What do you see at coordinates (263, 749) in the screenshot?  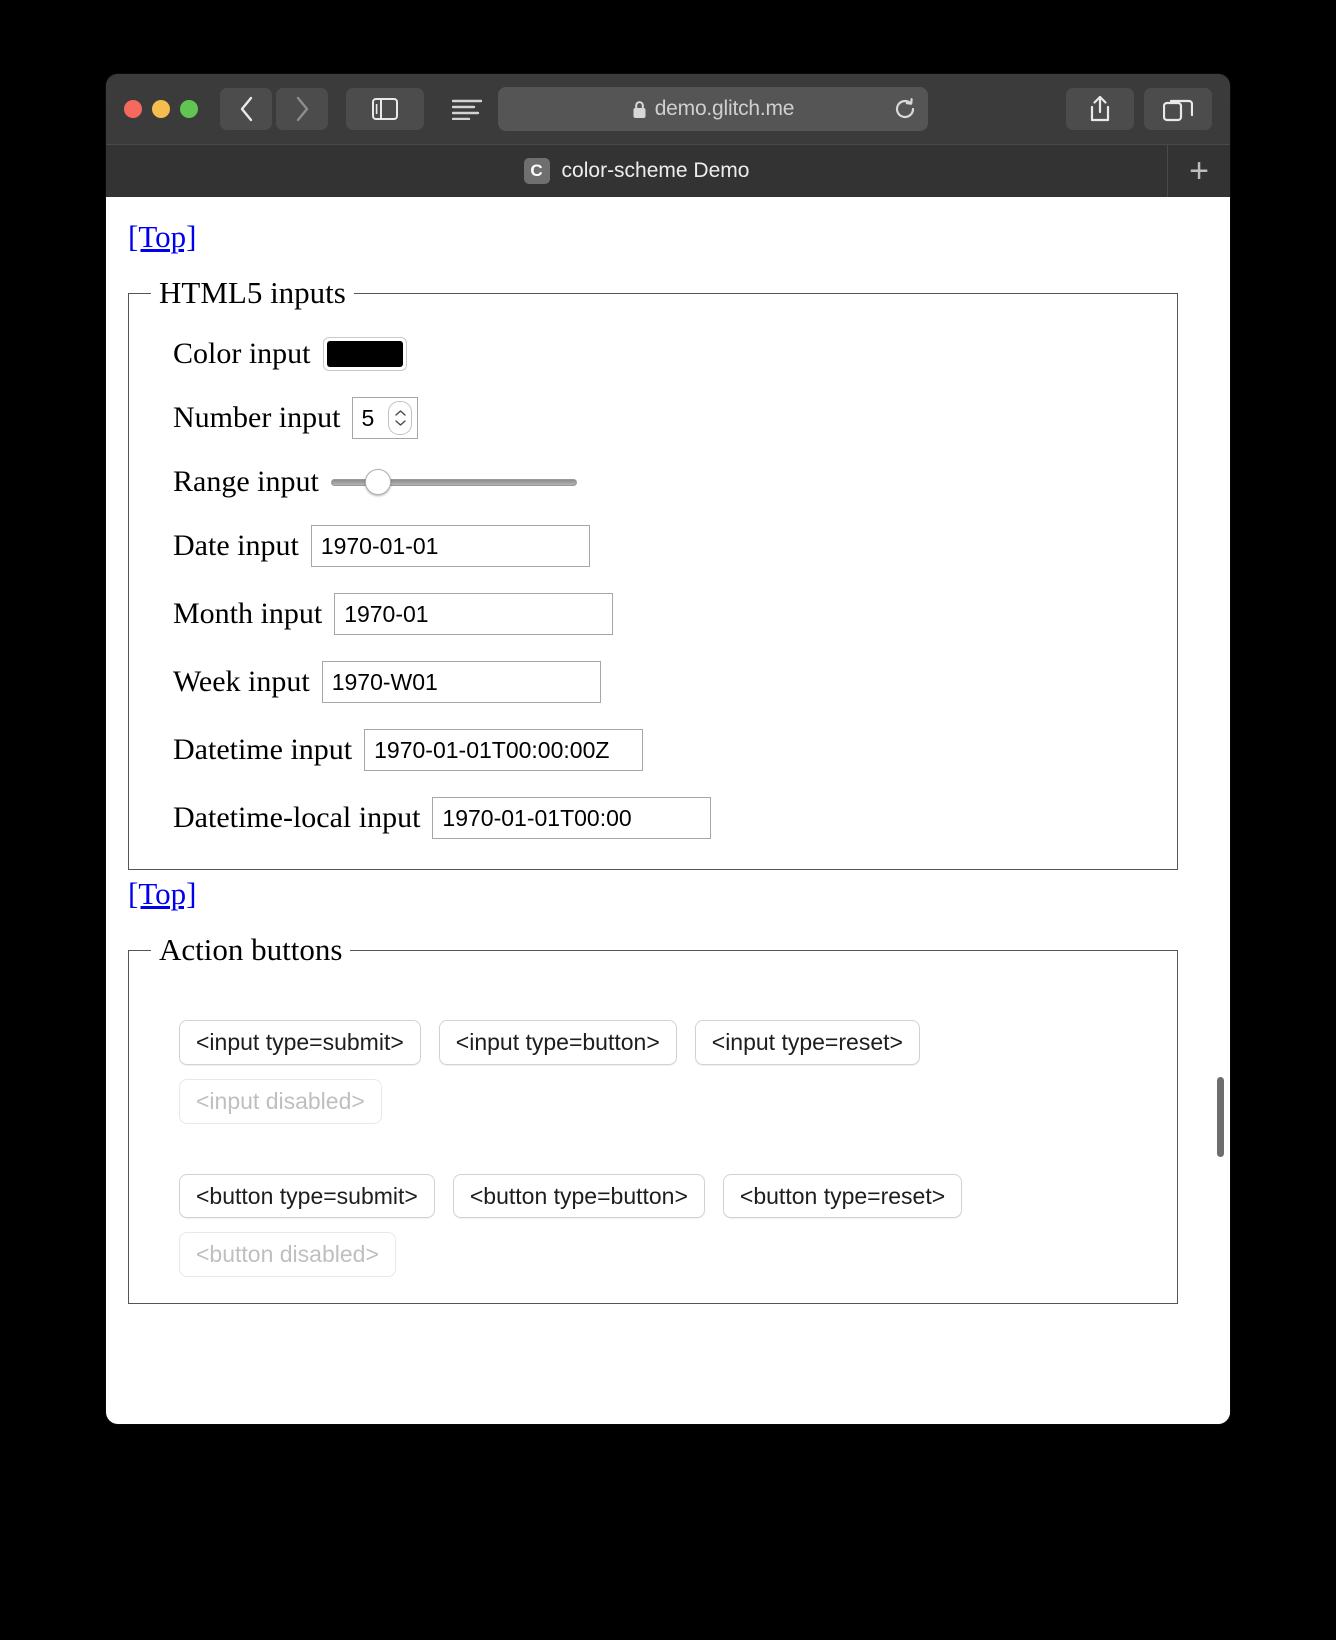 I see `label-datetime-input: Datetime input` at bounding box center [263, 749].